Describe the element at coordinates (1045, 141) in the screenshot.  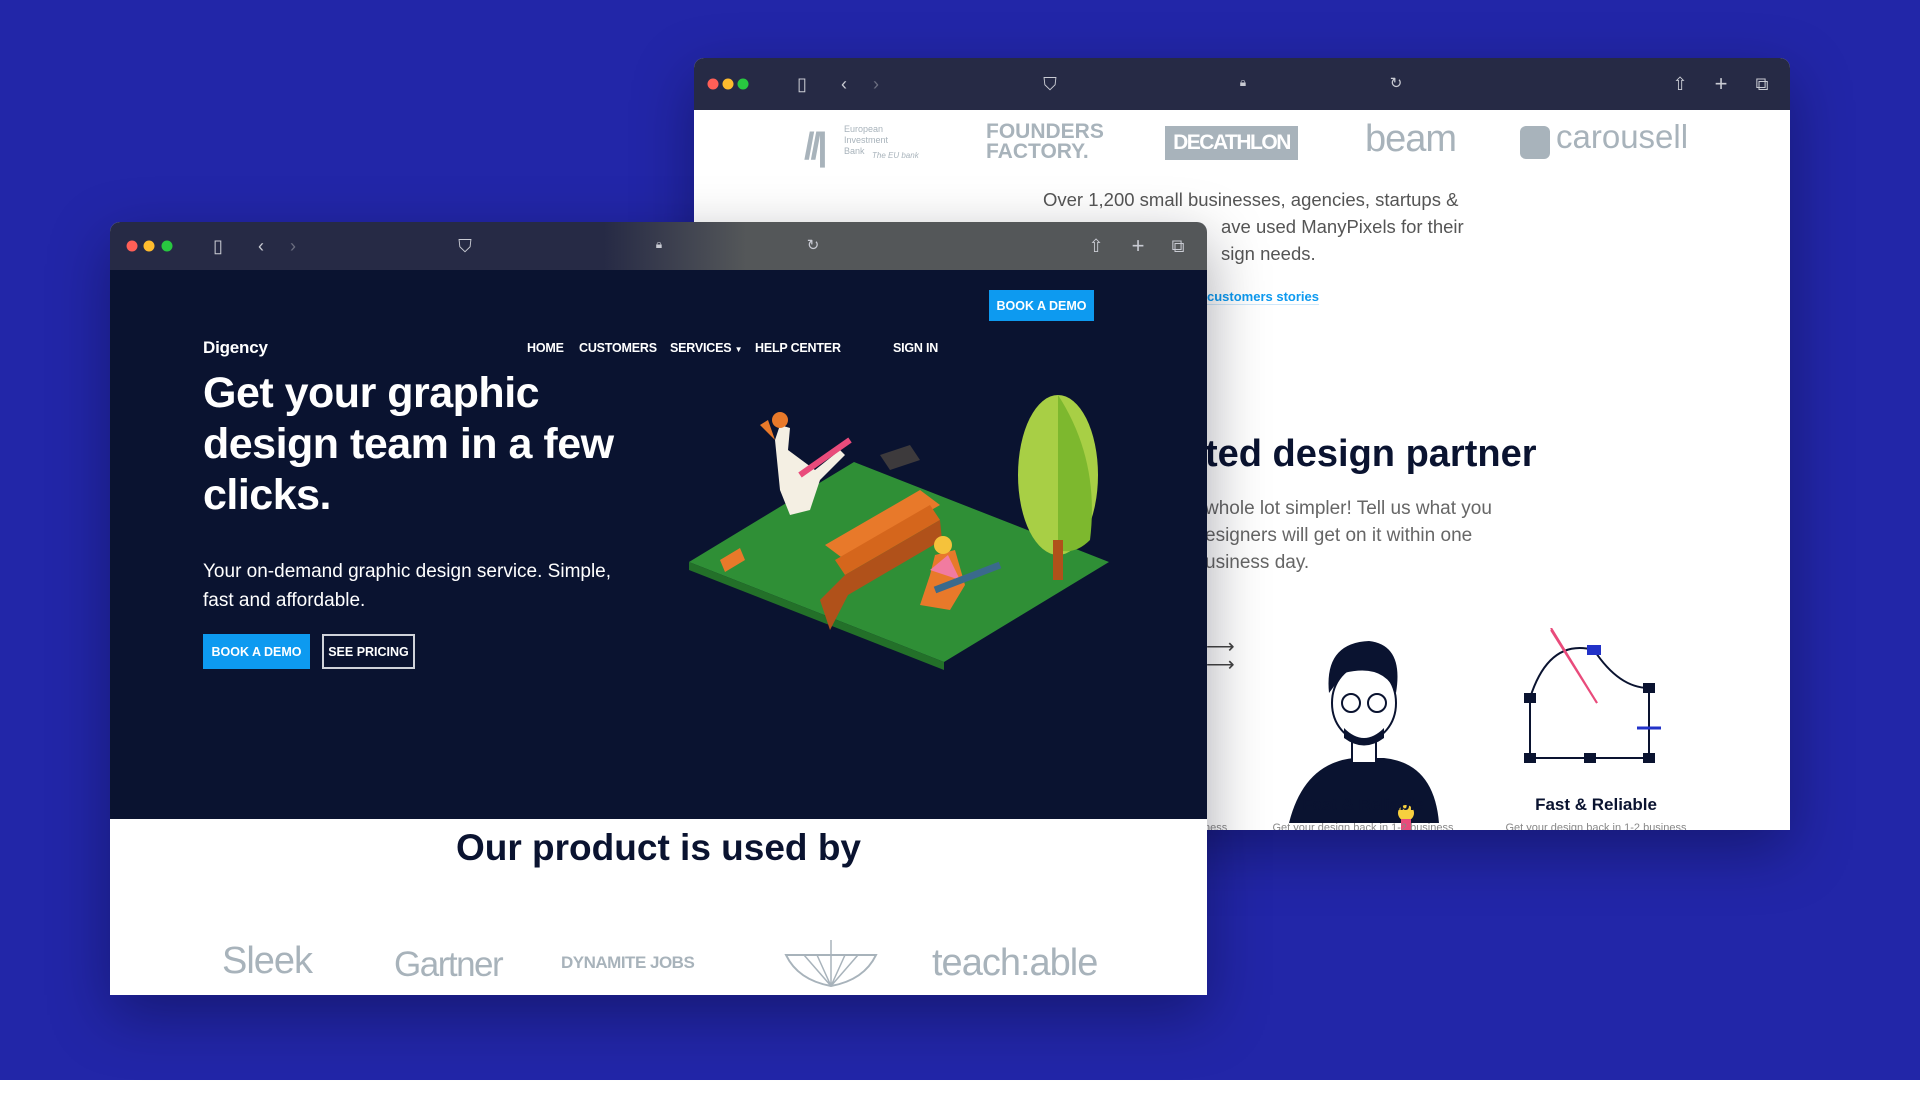
I see `founders-factory-logo: FOUNDERS FACTORY.` at that location.